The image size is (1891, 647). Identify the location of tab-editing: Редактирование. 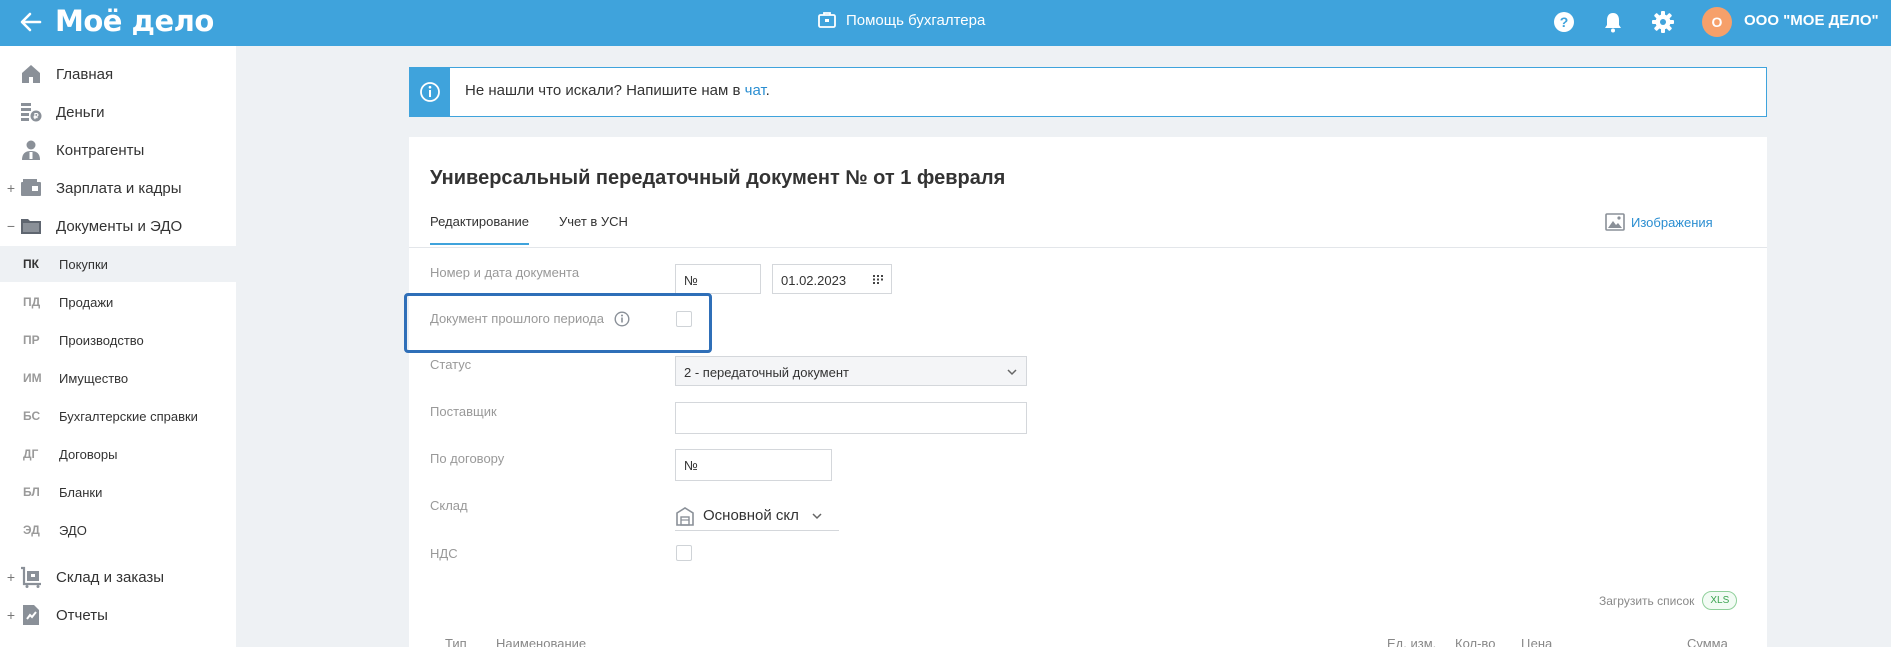
(480, 229).